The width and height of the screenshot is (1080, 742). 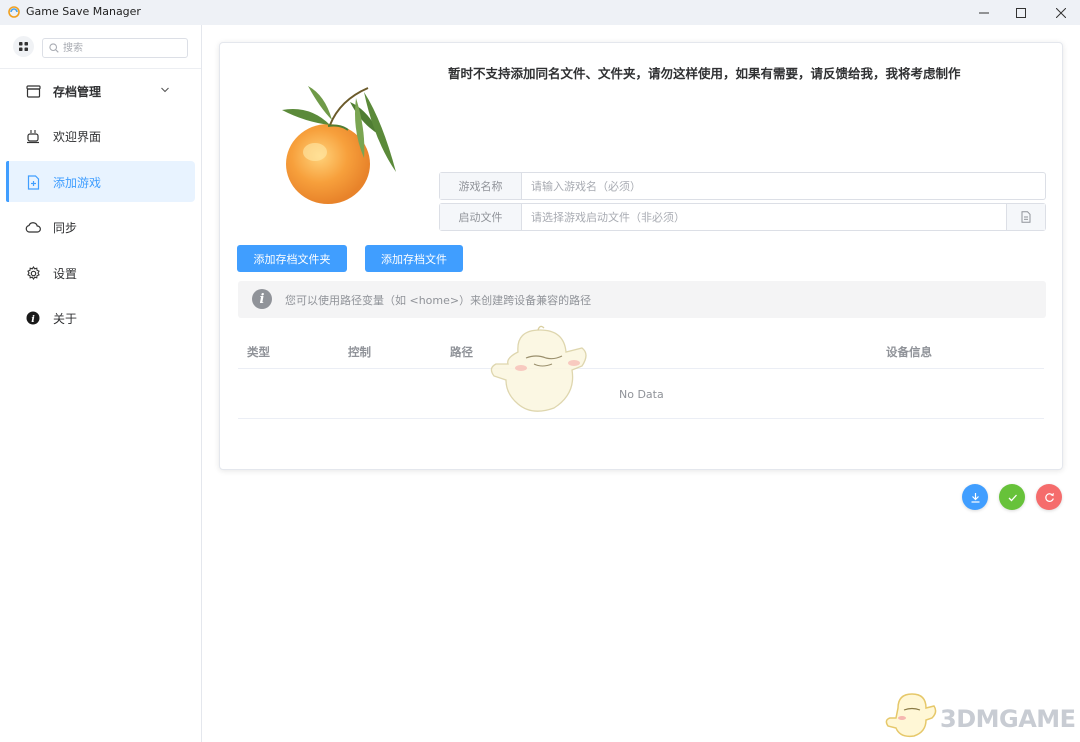 What do you see at coordinates (909, 352) in the screenshot?
I see `column-header-device-info: 设备信息` at bounding box center [909, 352].